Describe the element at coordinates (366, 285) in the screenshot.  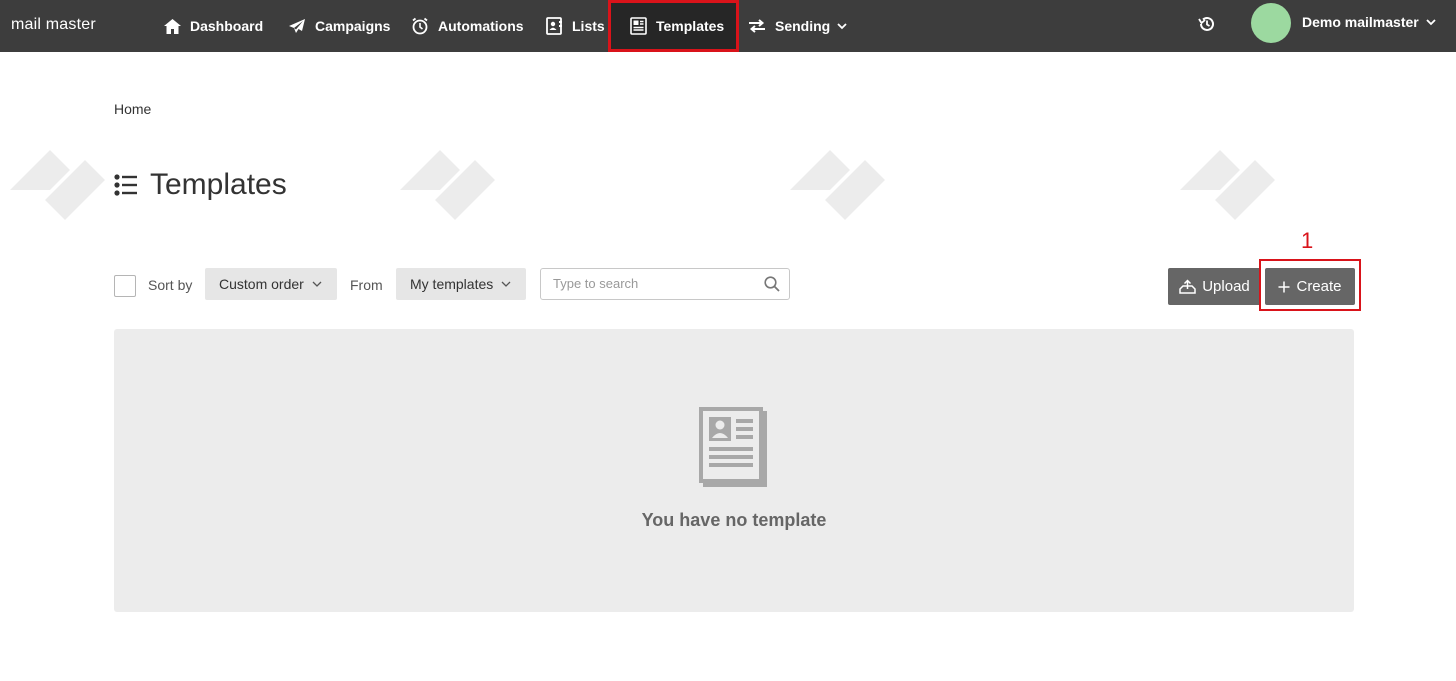
I see `from-label: From` at that location.